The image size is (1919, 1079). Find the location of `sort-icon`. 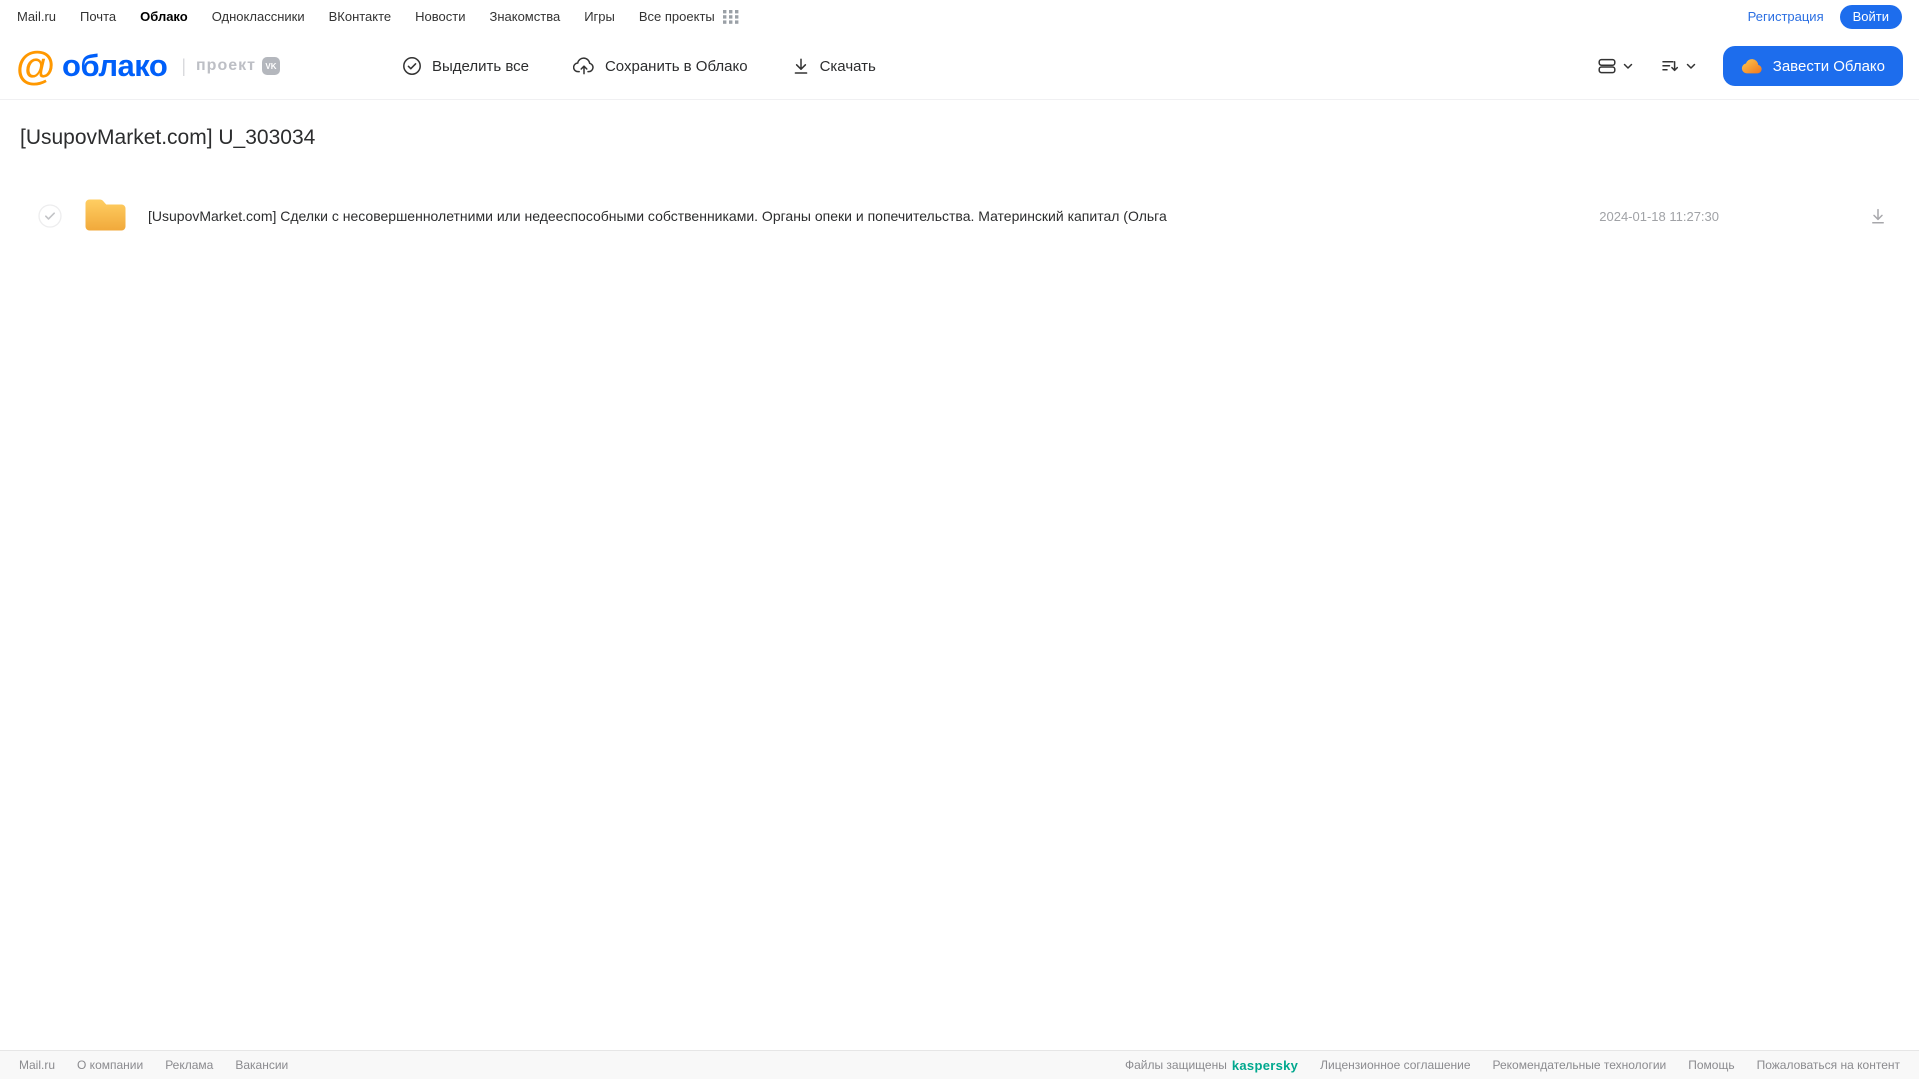

sort-icon is located at coordinates (1670, 66).